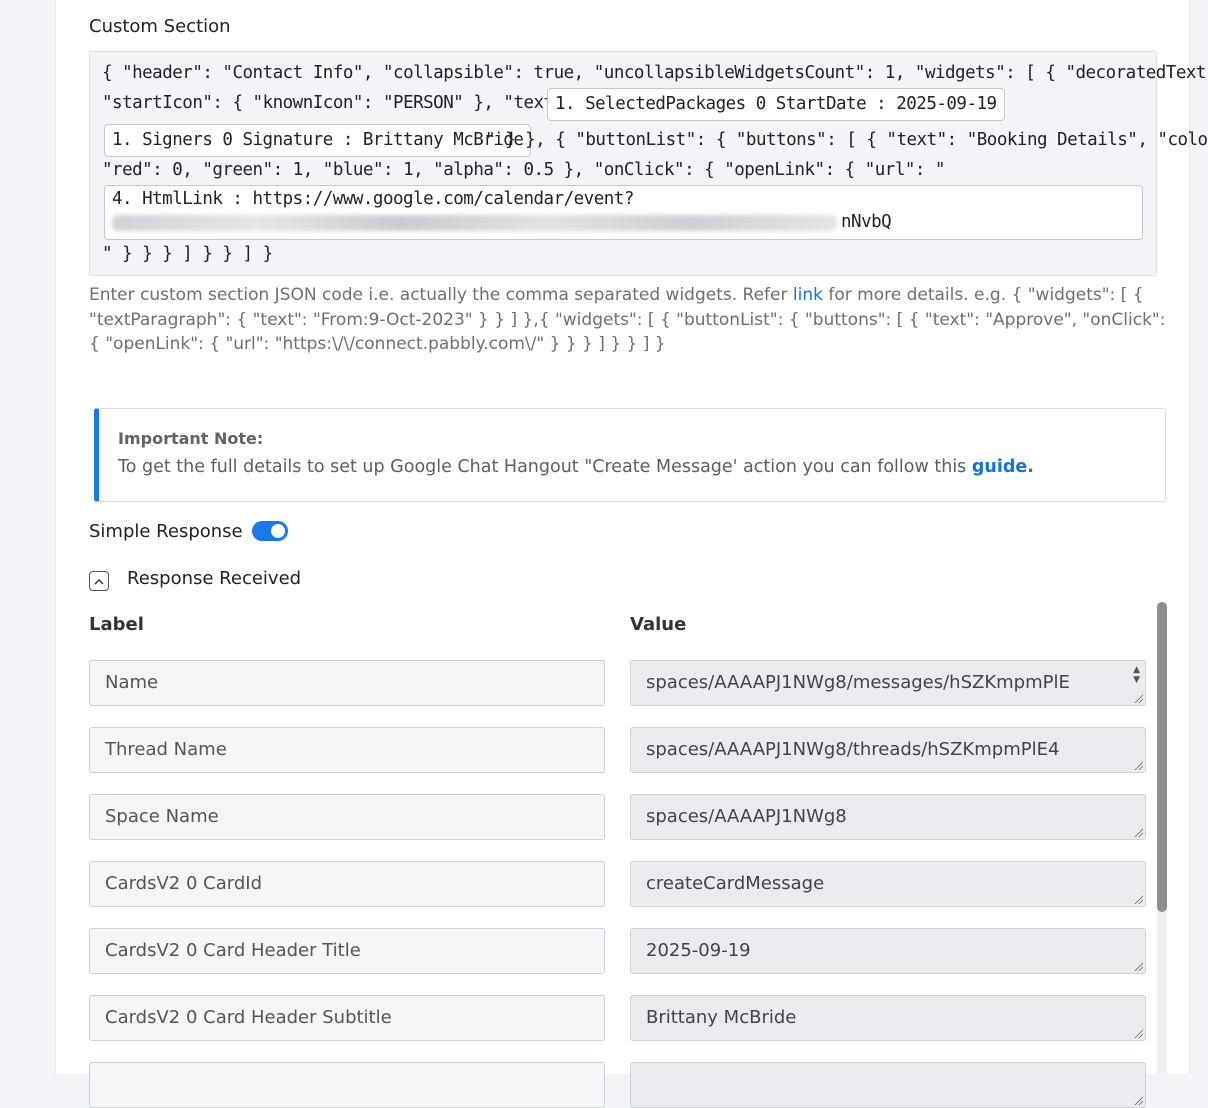  What do you see at coordinates (347, 750) in the screenshot?
I see `response-label-field: Thread Name` at bounding box center [347, 750].